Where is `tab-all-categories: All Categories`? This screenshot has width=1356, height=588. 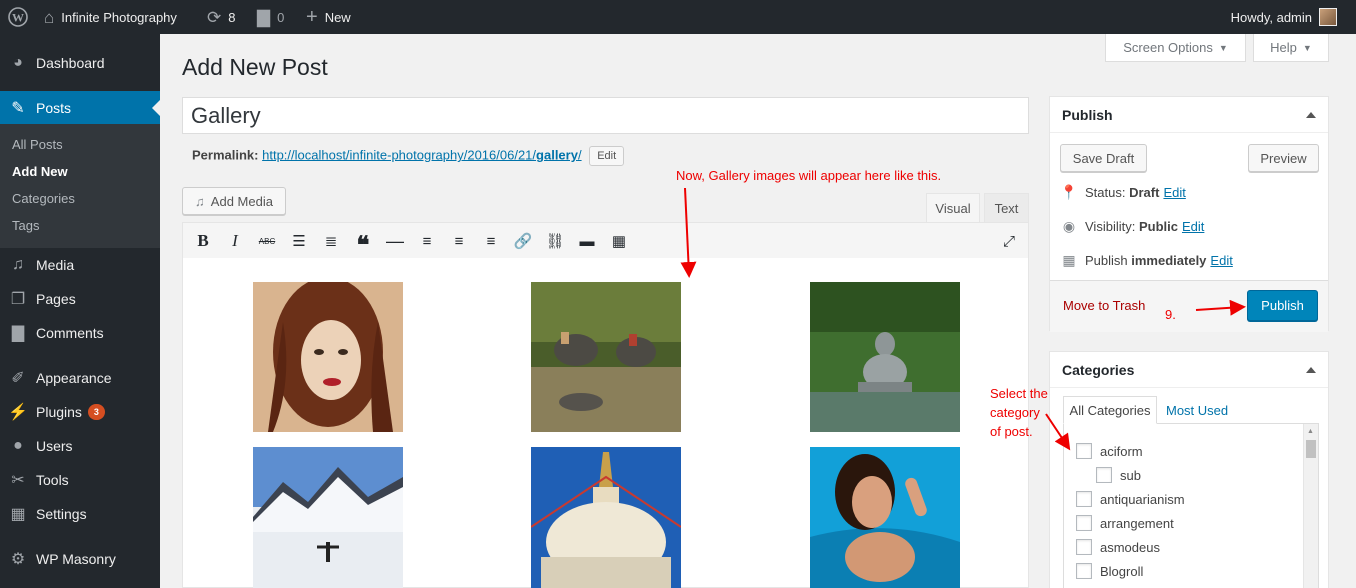
tab-all-categories: All Categories is located at coordinates (1110, 410).